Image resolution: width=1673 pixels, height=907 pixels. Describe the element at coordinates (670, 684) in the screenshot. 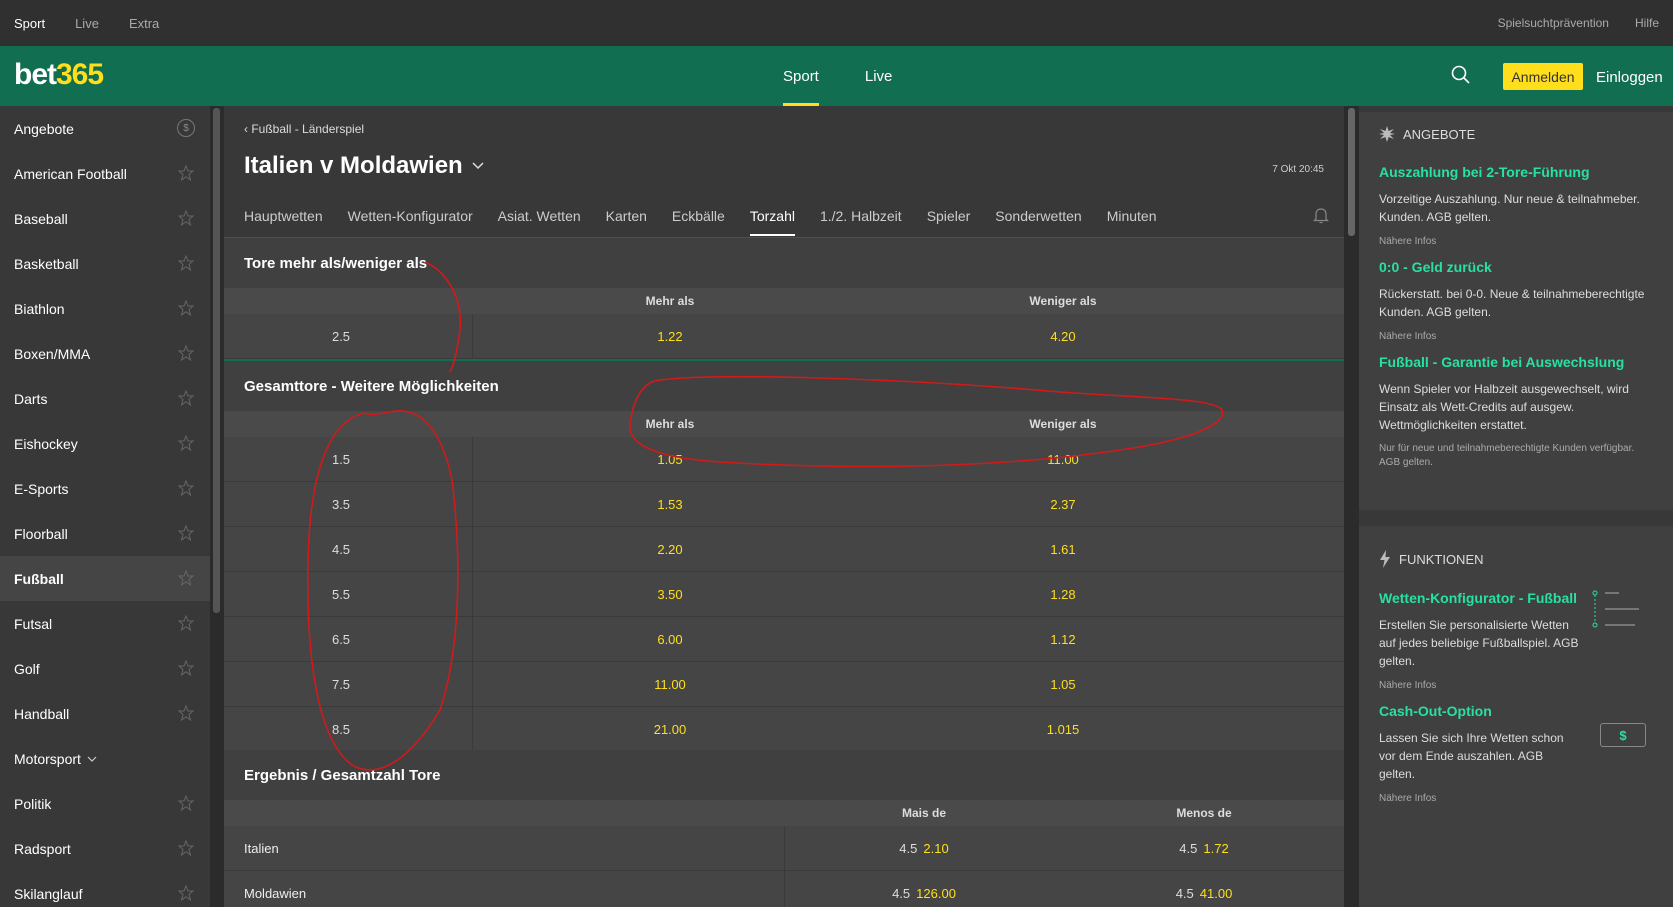

I see `odds-over: 11.00` at that location.